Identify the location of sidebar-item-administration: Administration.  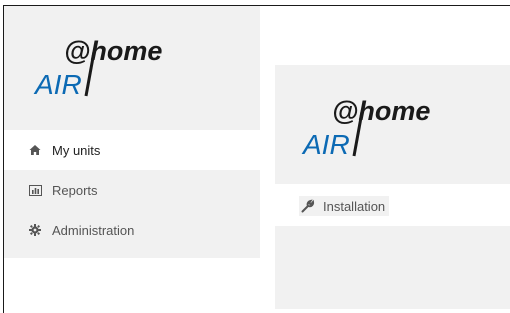
(132, 230).